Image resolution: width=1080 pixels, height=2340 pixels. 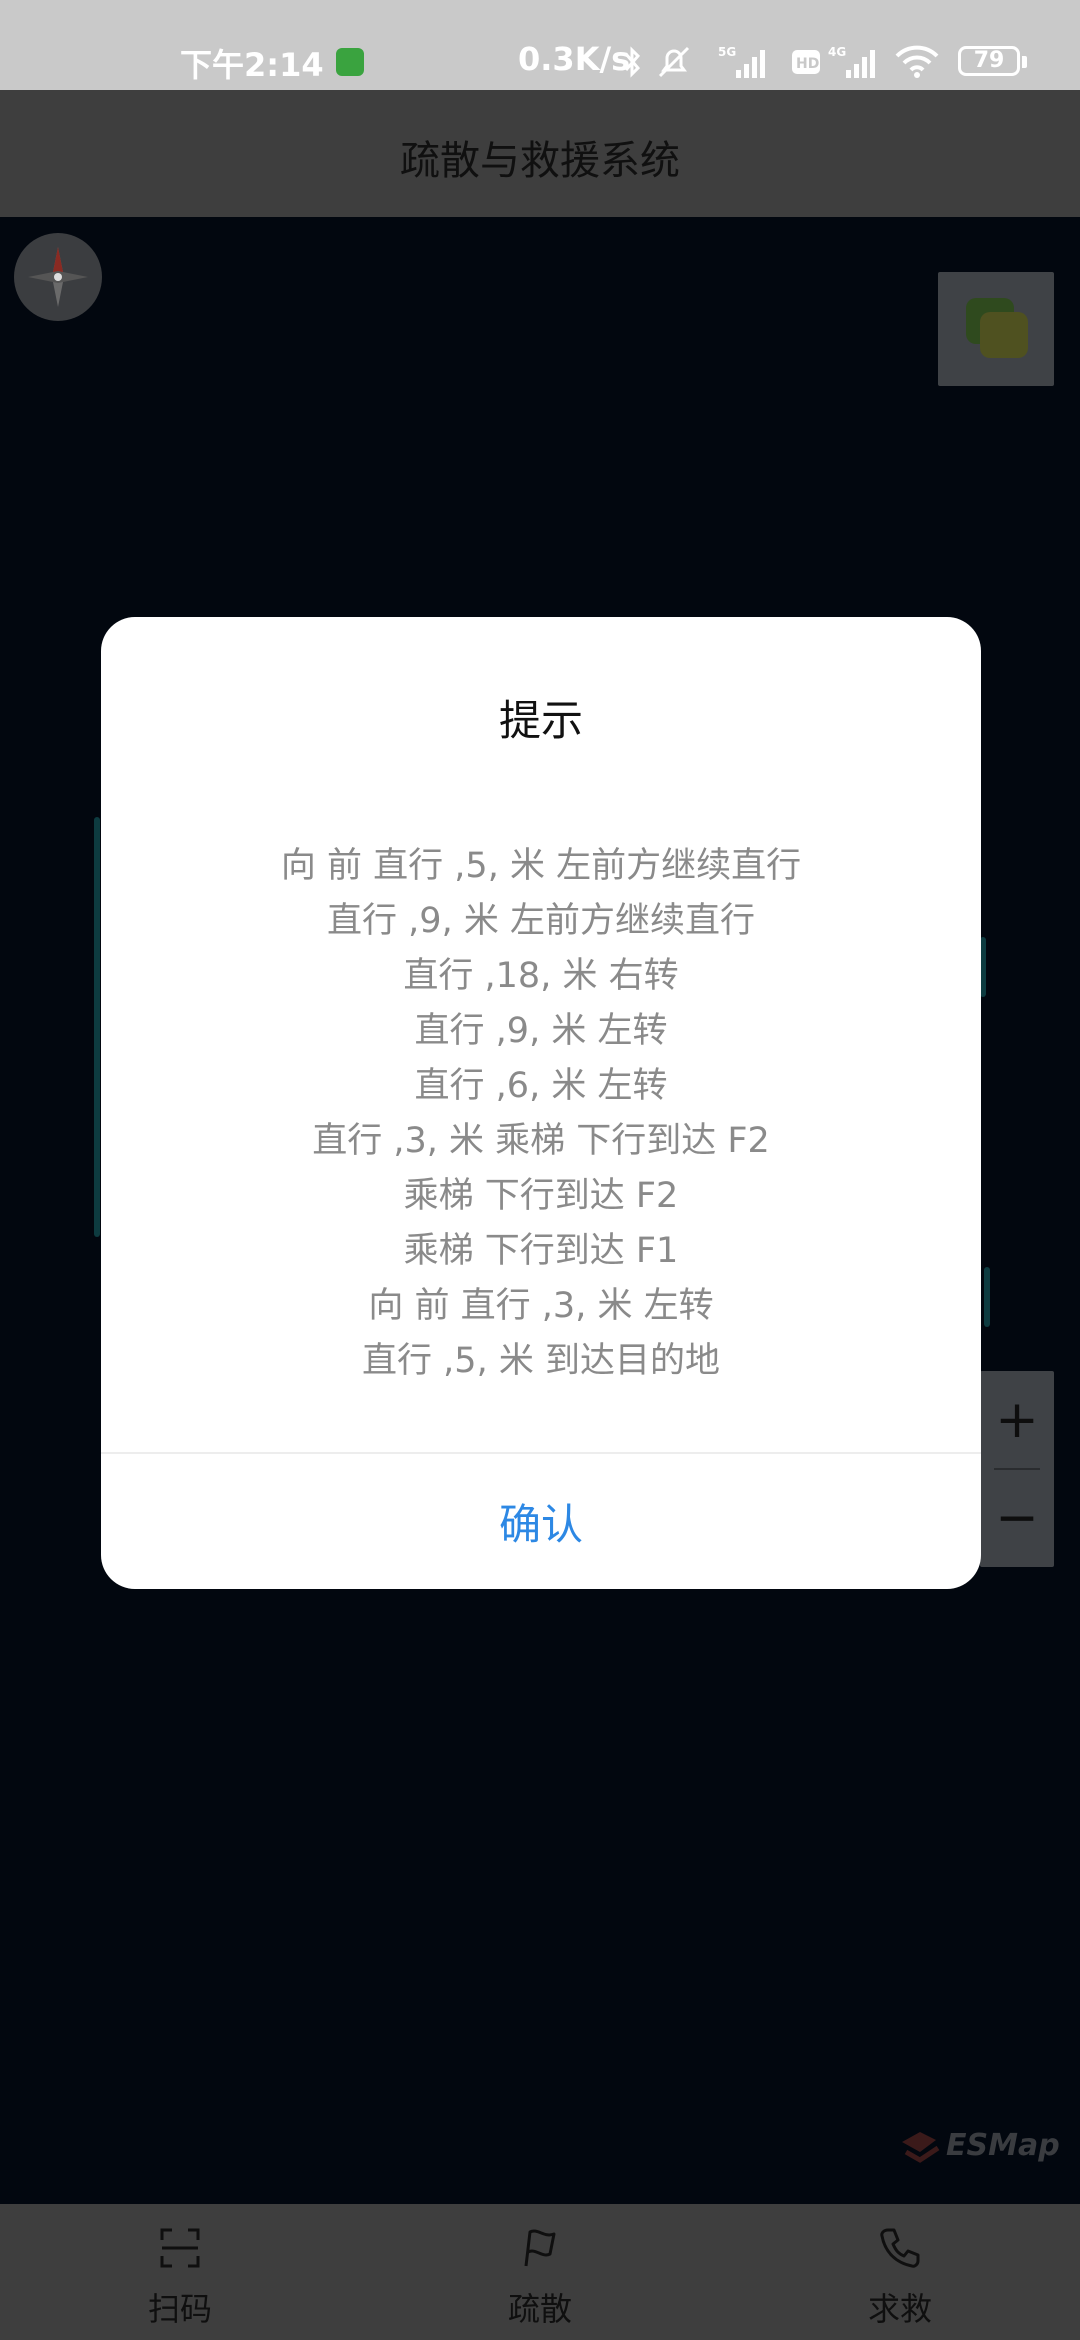 I want to click on instruction-line: 向 前 直行 ,3, 米 左转, so click(x=541, y=1306).